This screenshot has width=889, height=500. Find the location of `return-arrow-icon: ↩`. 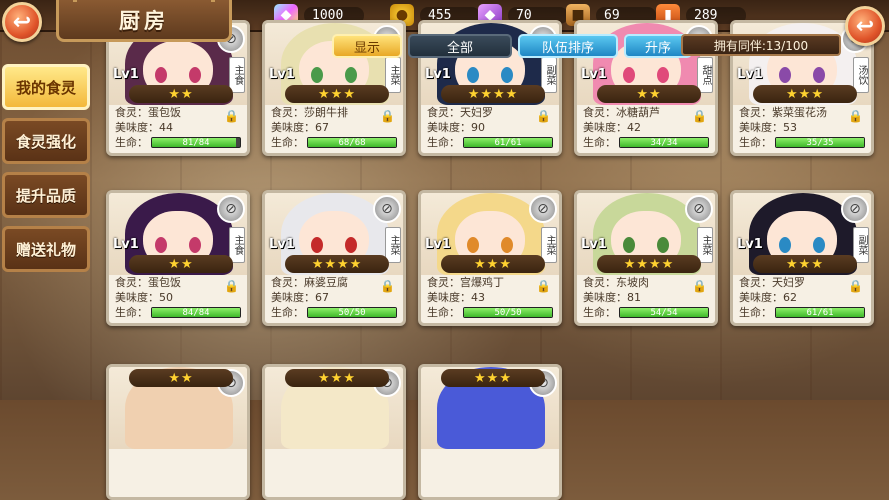

return-arrow-icon: ↩ is located at coordinates (865, 26).